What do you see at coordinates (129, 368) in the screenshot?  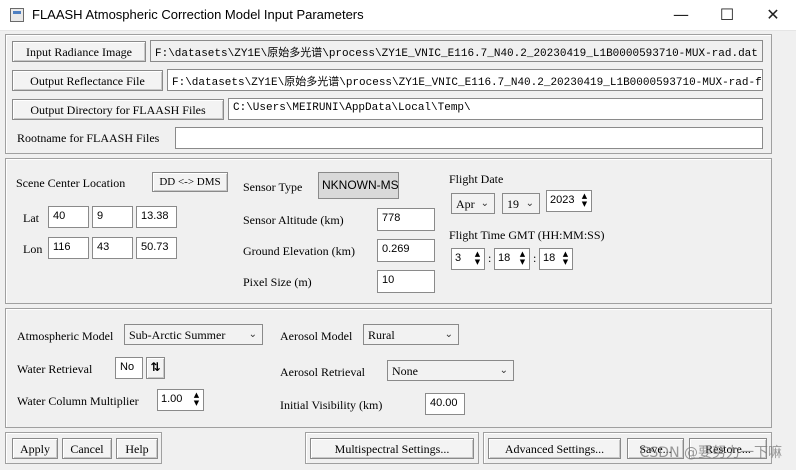 I see `water-retrieval-value: No` at bounding box center [129, 368].